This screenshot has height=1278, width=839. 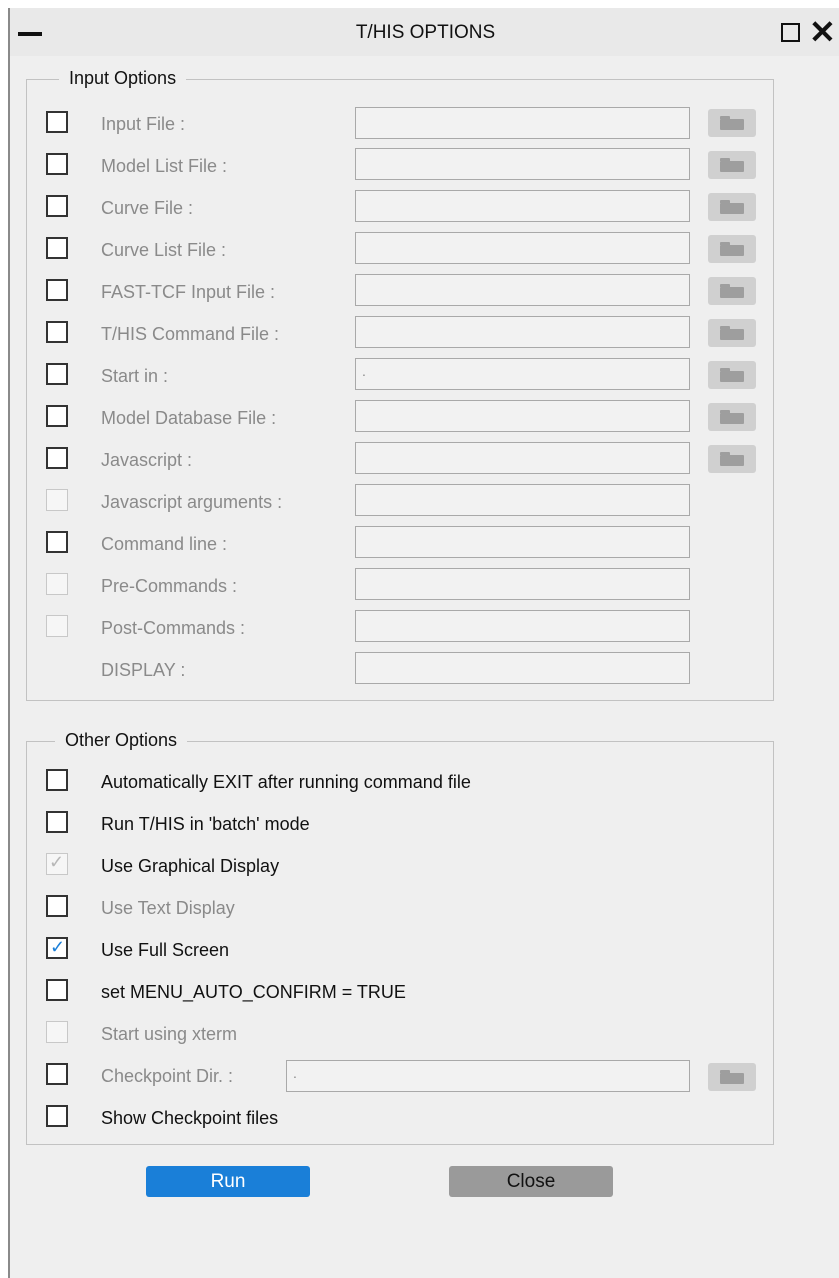 What do you see at coordinates (522, 374) in the screenshot?
I see `start-in-field: .` at bounding box center [522, 374].